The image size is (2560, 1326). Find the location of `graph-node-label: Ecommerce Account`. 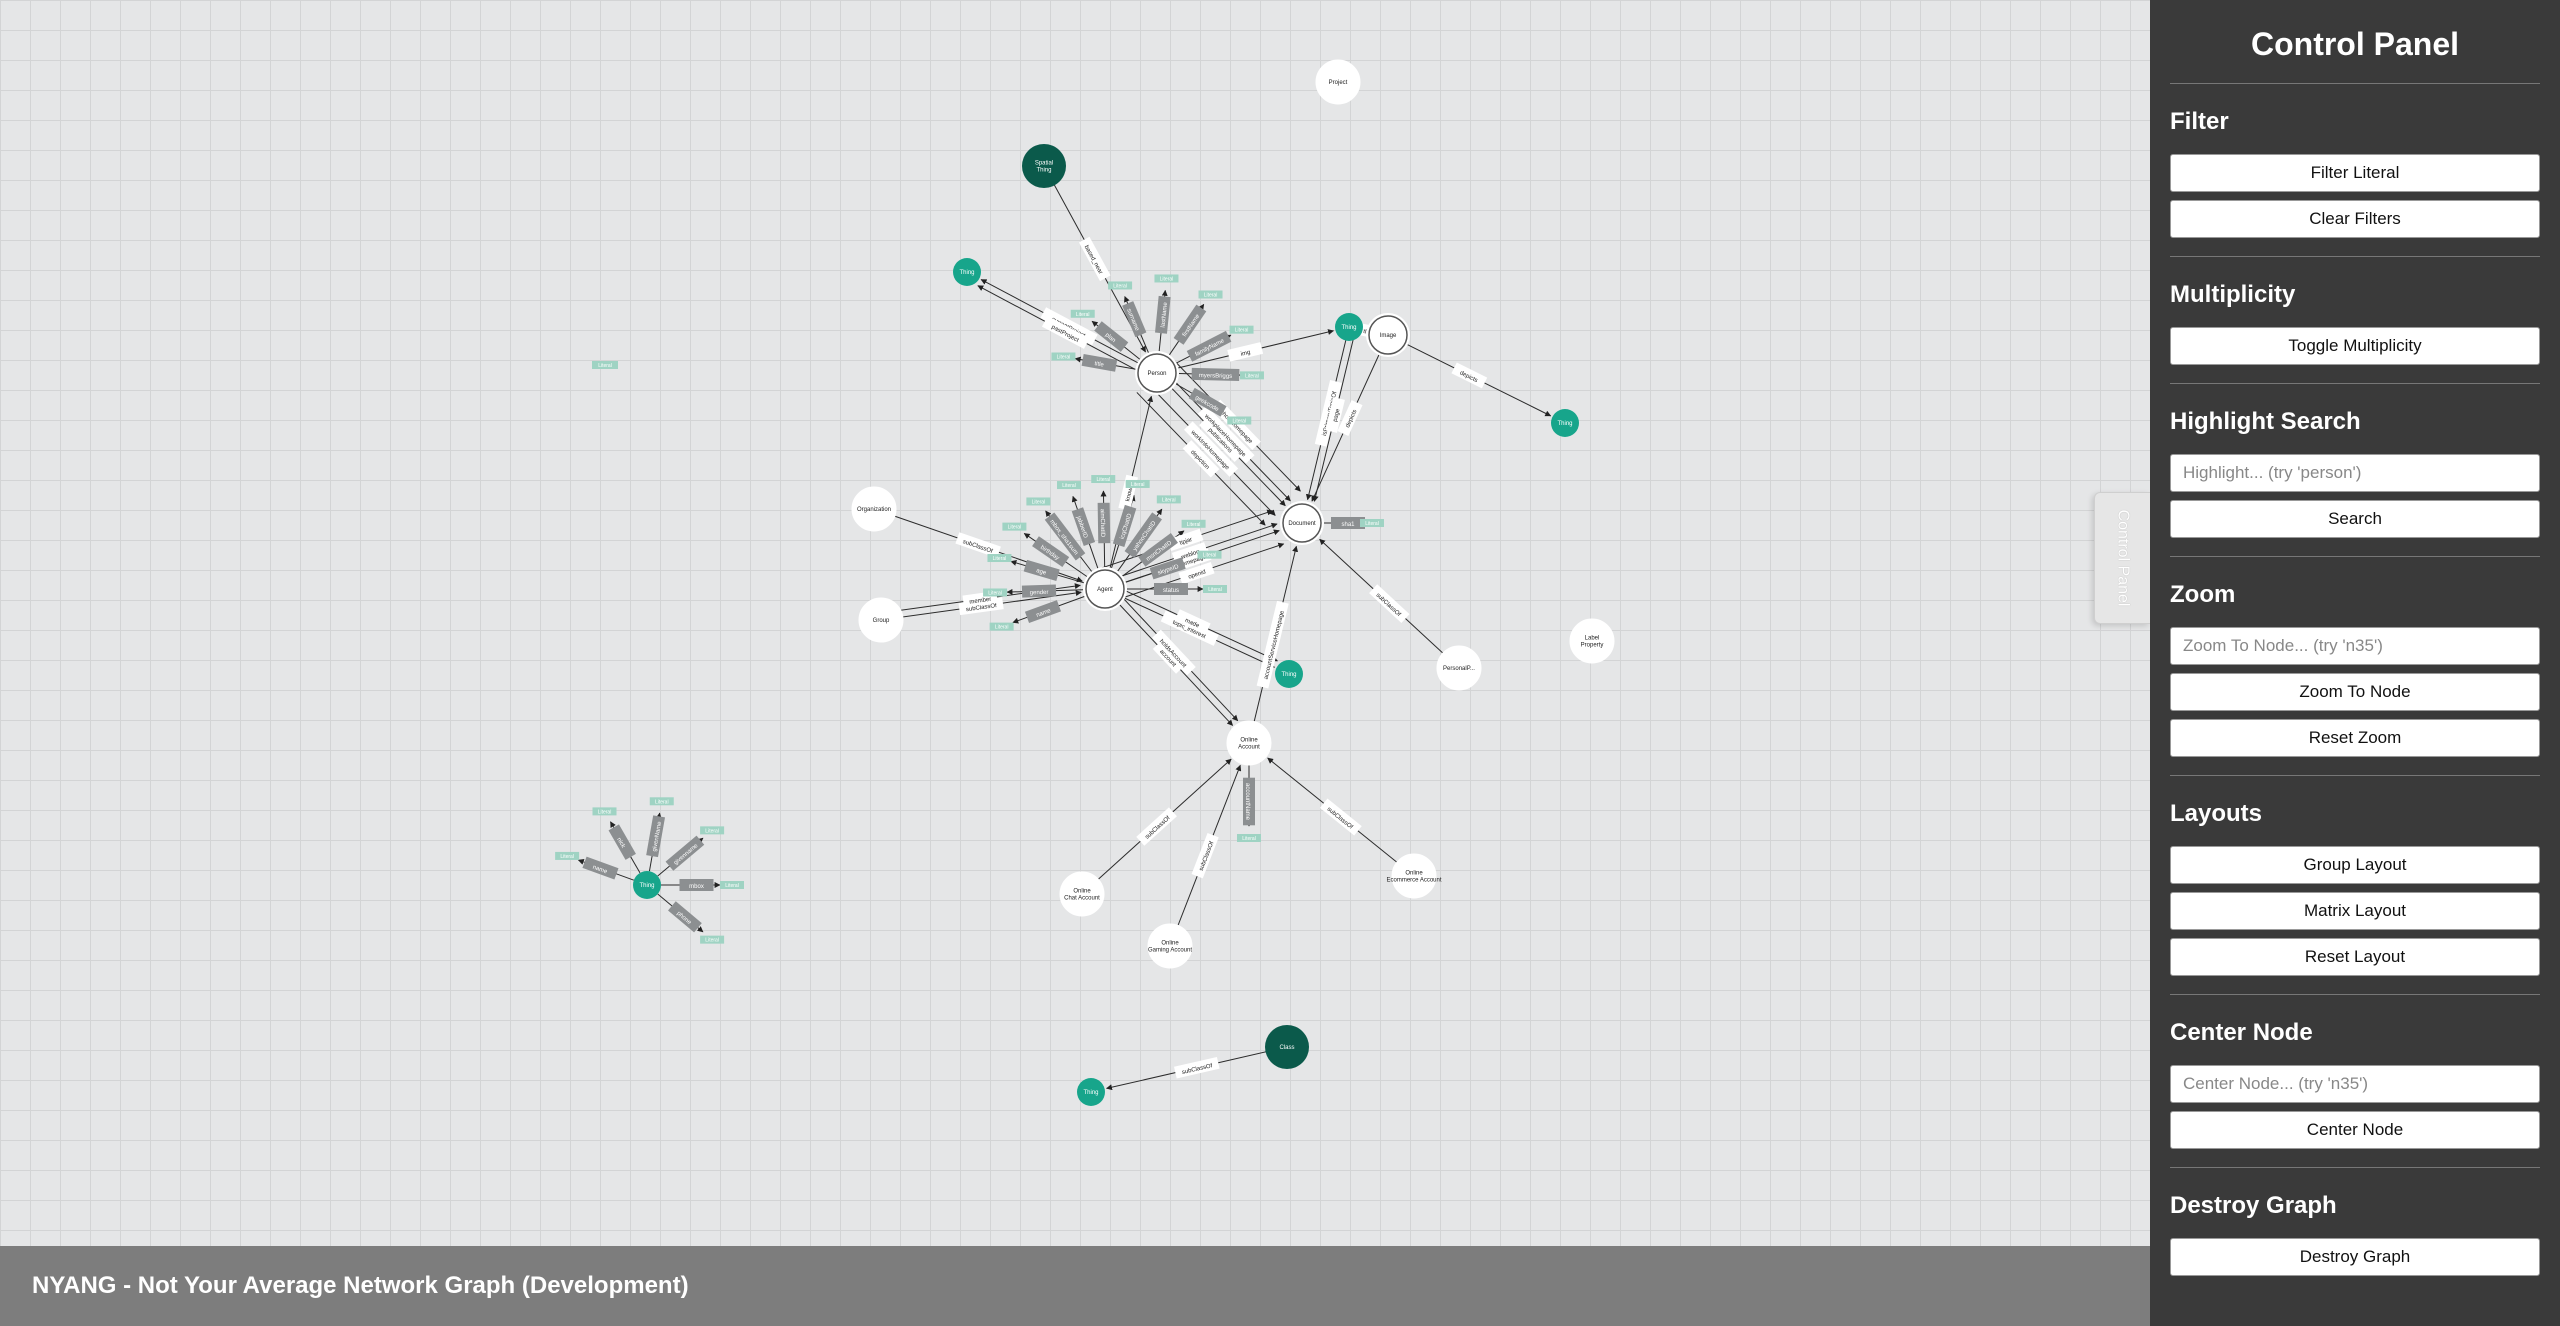

graph-node-label: Ecommerce Account is located at coordinates (1413, 881).